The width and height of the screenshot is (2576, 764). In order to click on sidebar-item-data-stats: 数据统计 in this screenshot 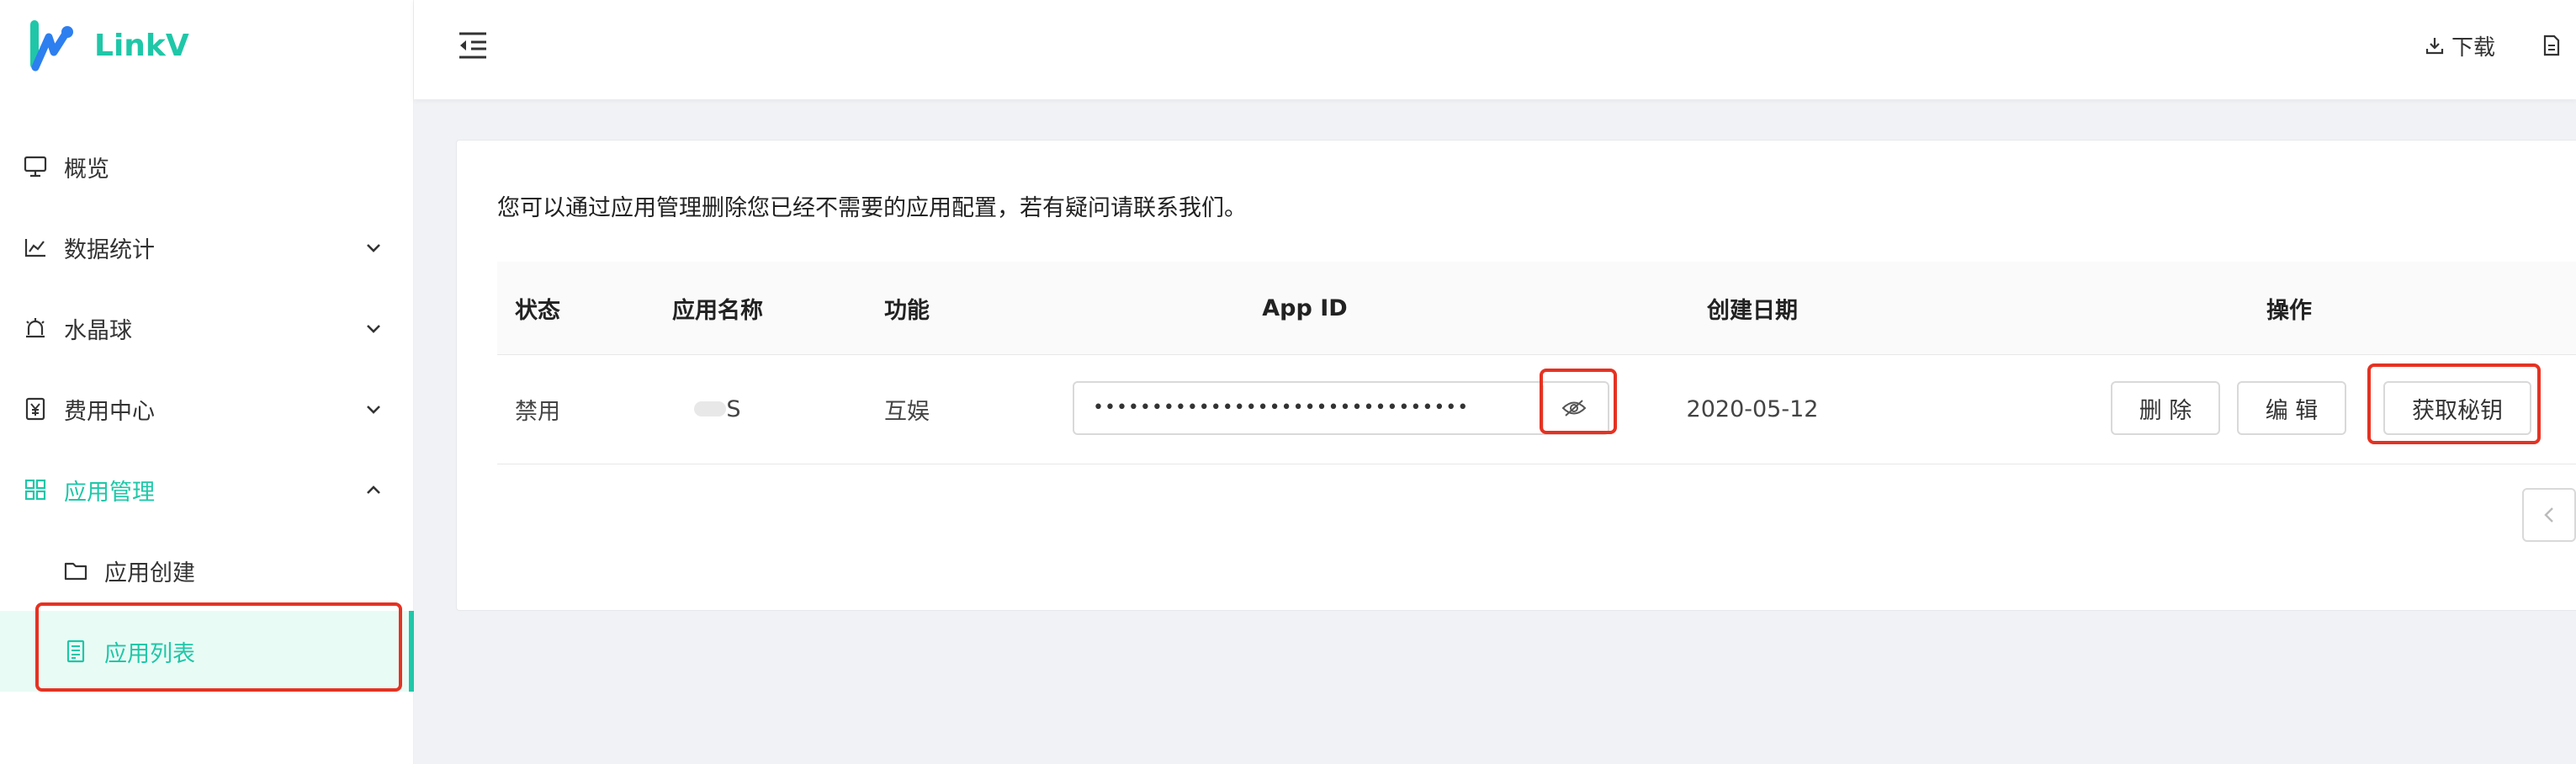, I will do `click(207, 247)`.